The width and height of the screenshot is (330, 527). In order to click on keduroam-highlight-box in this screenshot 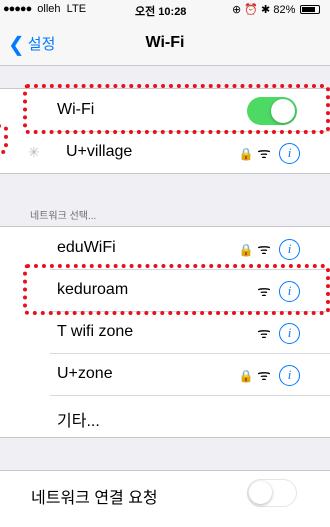, I will do `click(176, 289)`.